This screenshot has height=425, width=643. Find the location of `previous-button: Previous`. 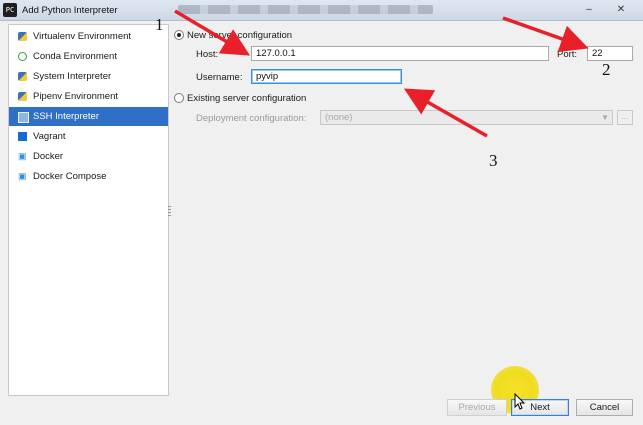

previous-button: Previous is located at coordinates (477, 407).